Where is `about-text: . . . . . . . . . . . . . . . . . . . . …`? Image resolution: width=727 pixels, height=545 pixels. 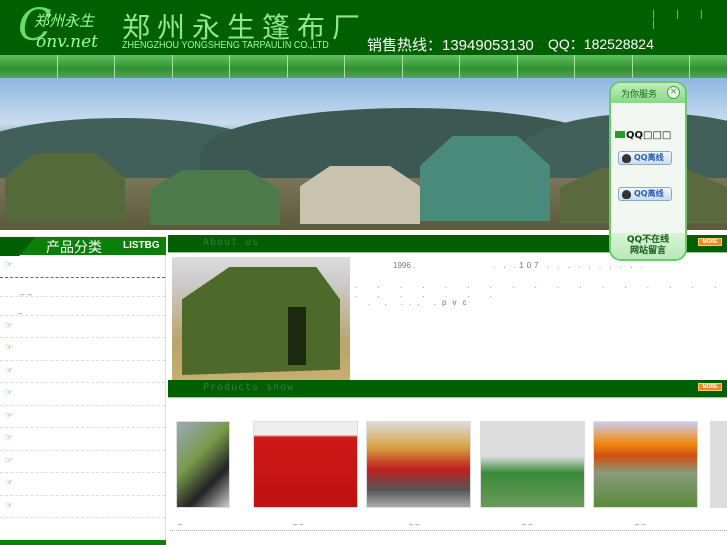
about-text: . . . . . . . . . . . . . . . . . . . . … is located at coordinates (540, 290).